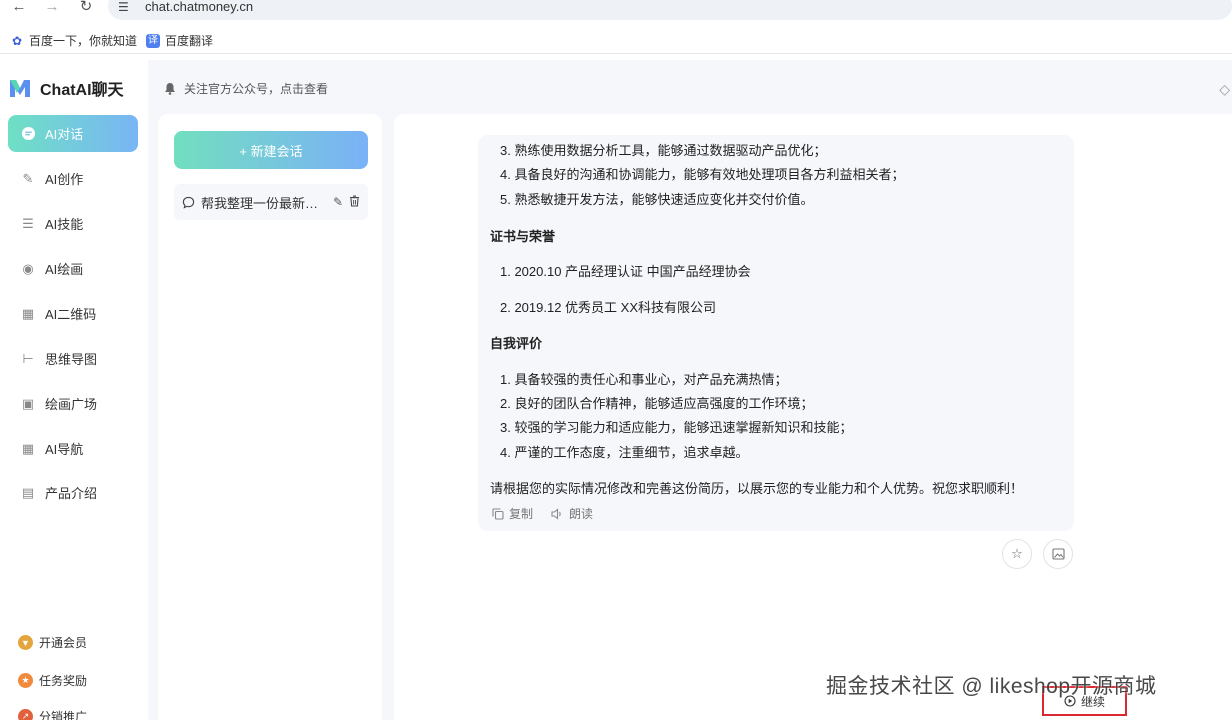 The image size is (1232, 720). What do you see at coordinates (28, 403) in the screenshot?
I see `image-icon: ▣` at bounding box center [28, 403].